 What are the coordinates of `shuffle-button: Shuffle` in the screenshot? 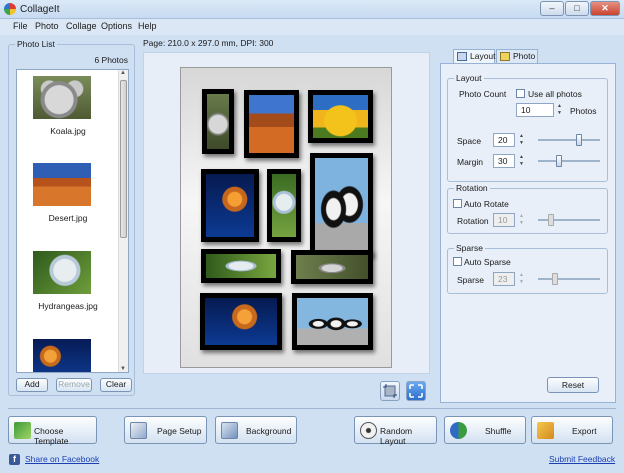 It's located at (485, 430).